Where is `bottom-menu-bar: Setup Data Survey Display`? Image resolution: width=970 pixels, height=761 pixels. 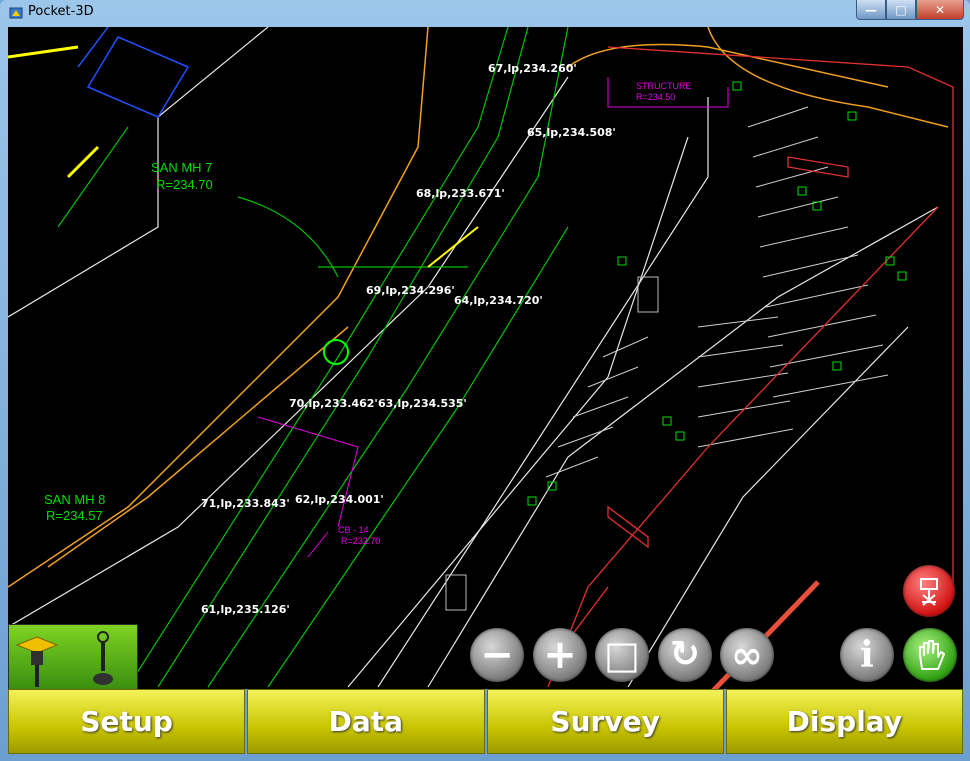 bottom-menu-bar: Setup Data Survey Display is located at coordinates (485, 721).